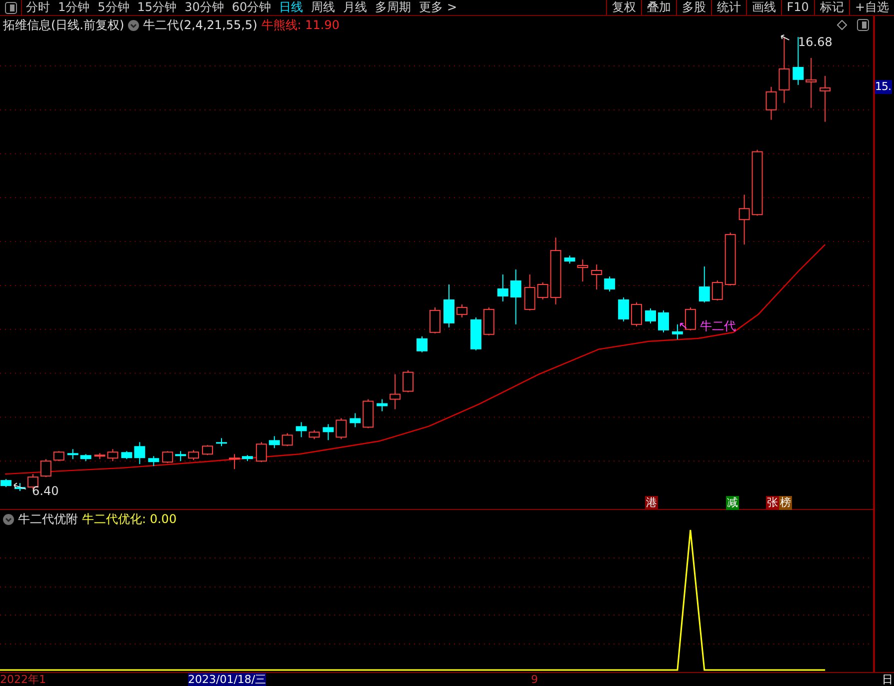 The height and width of the screenshot is (686, 894). I want to click on event-marker: 榜, so click(785, 503).